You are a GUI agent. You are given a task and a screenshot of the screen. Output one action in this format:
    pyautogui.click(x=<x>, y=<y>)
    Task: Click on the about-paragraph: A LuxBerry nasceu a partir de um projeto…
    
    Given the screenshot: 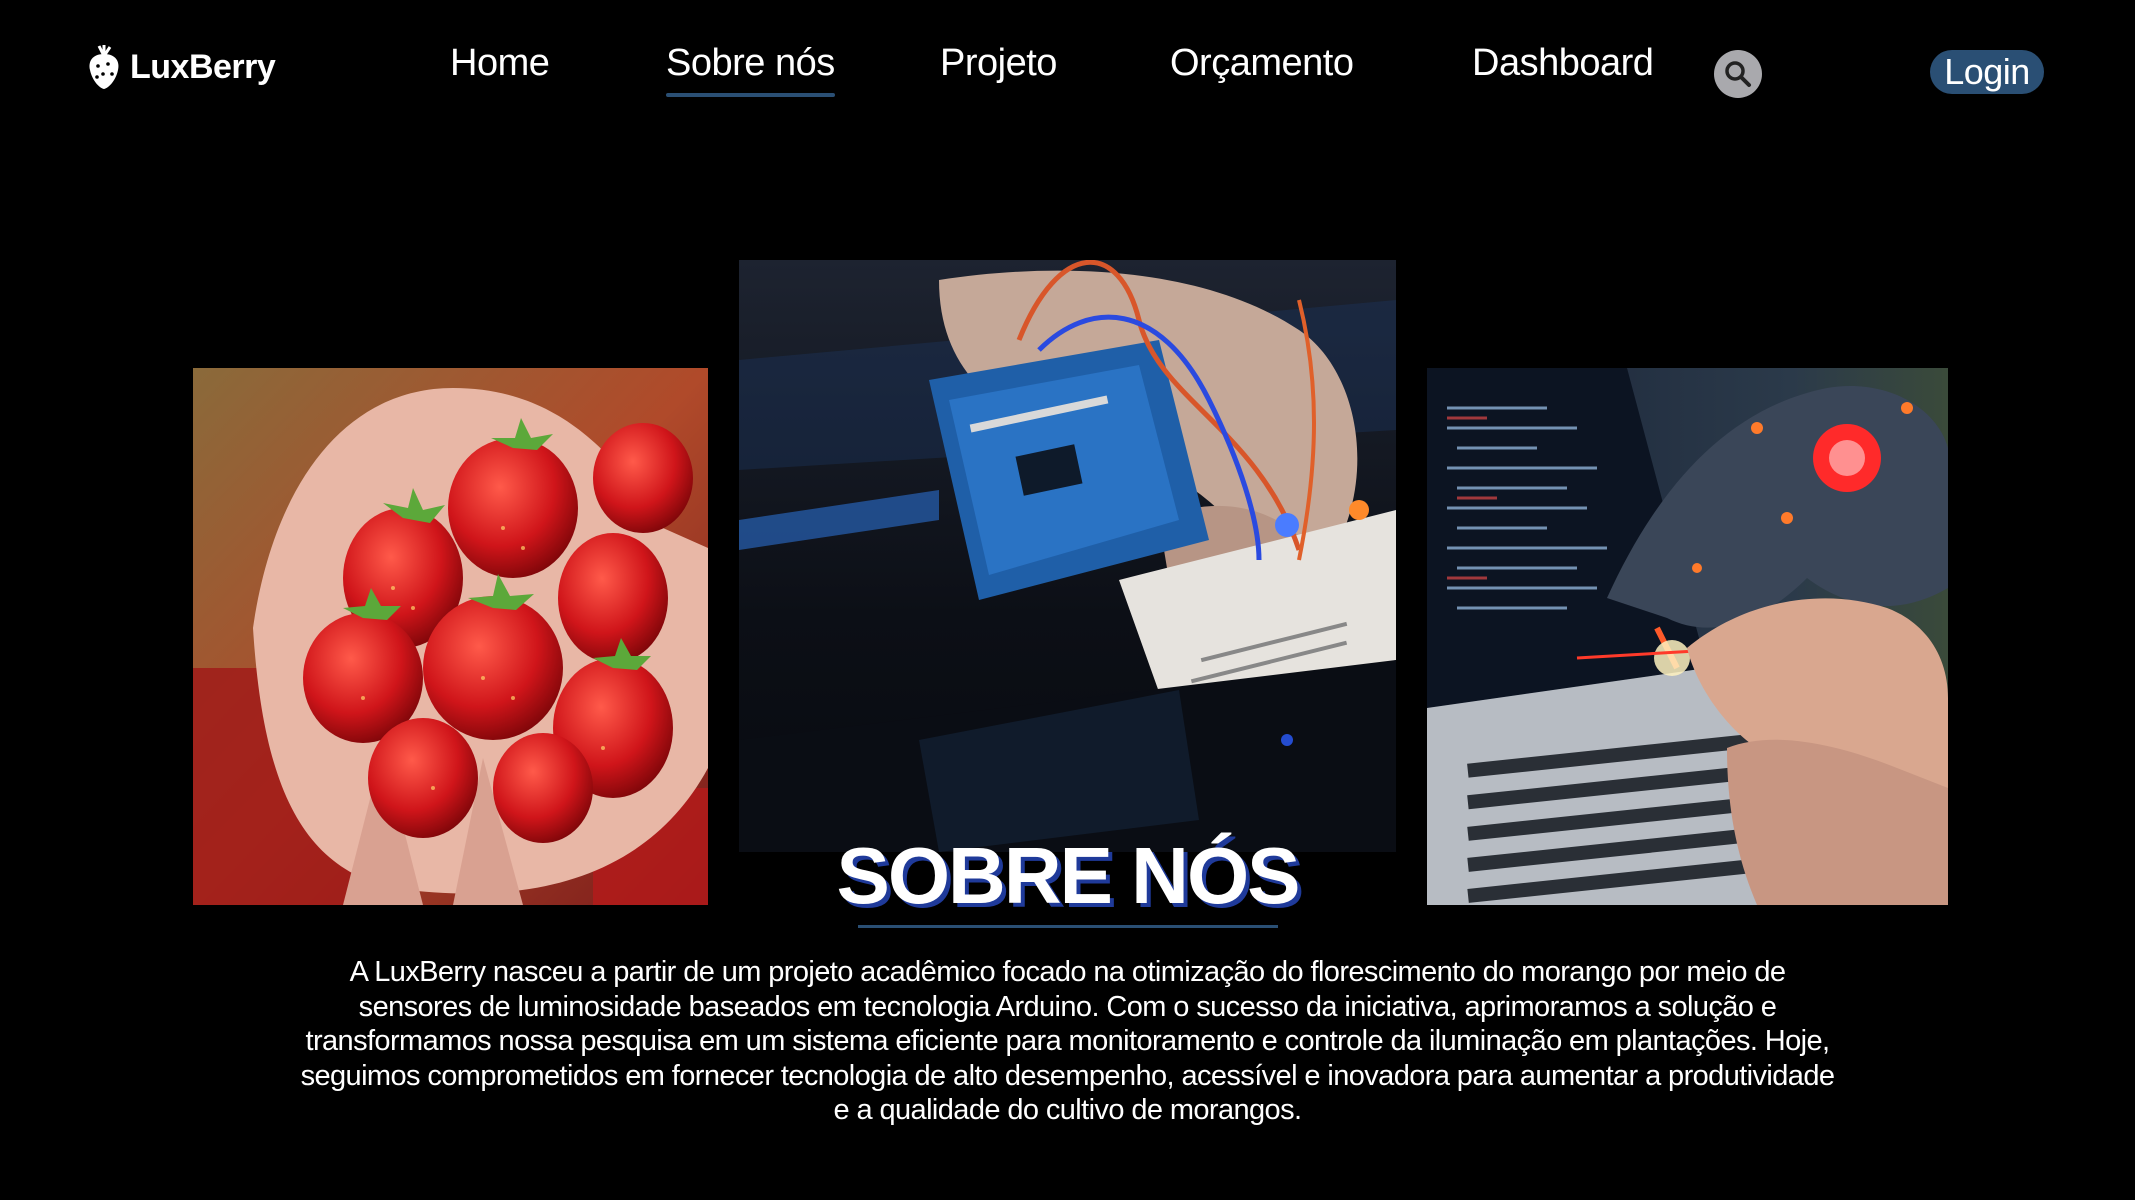 What is the action you would take?
    pyautogui.click(x=1067, y=1041)
    